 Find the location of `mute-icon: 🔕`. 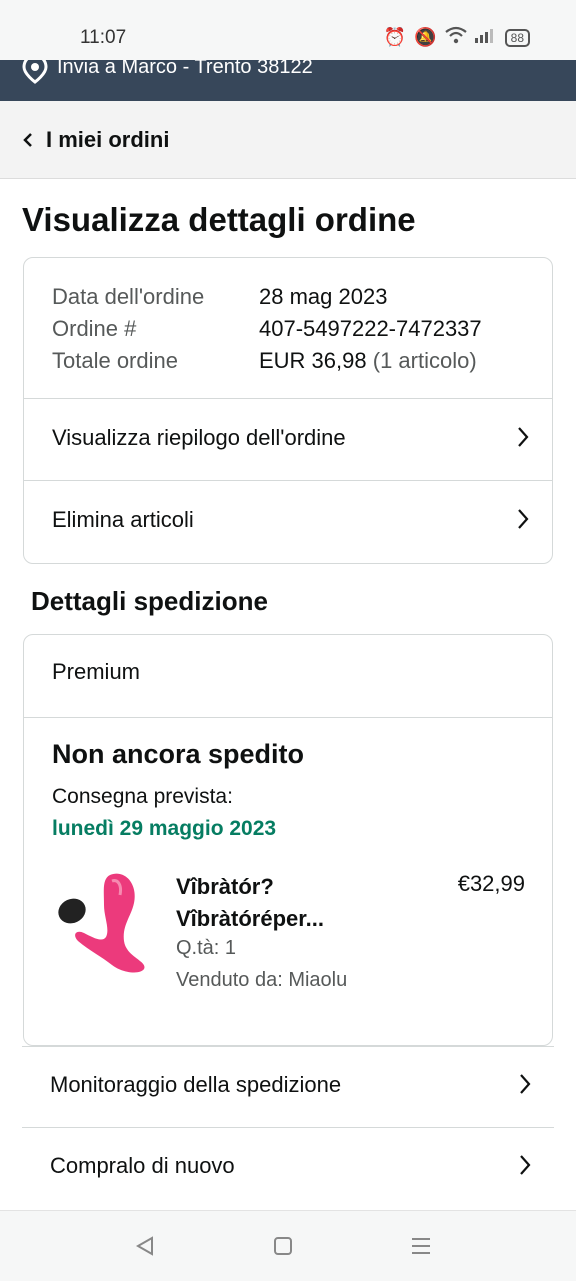

mute-icon: 🔕 is located at coordinates (425, 37).